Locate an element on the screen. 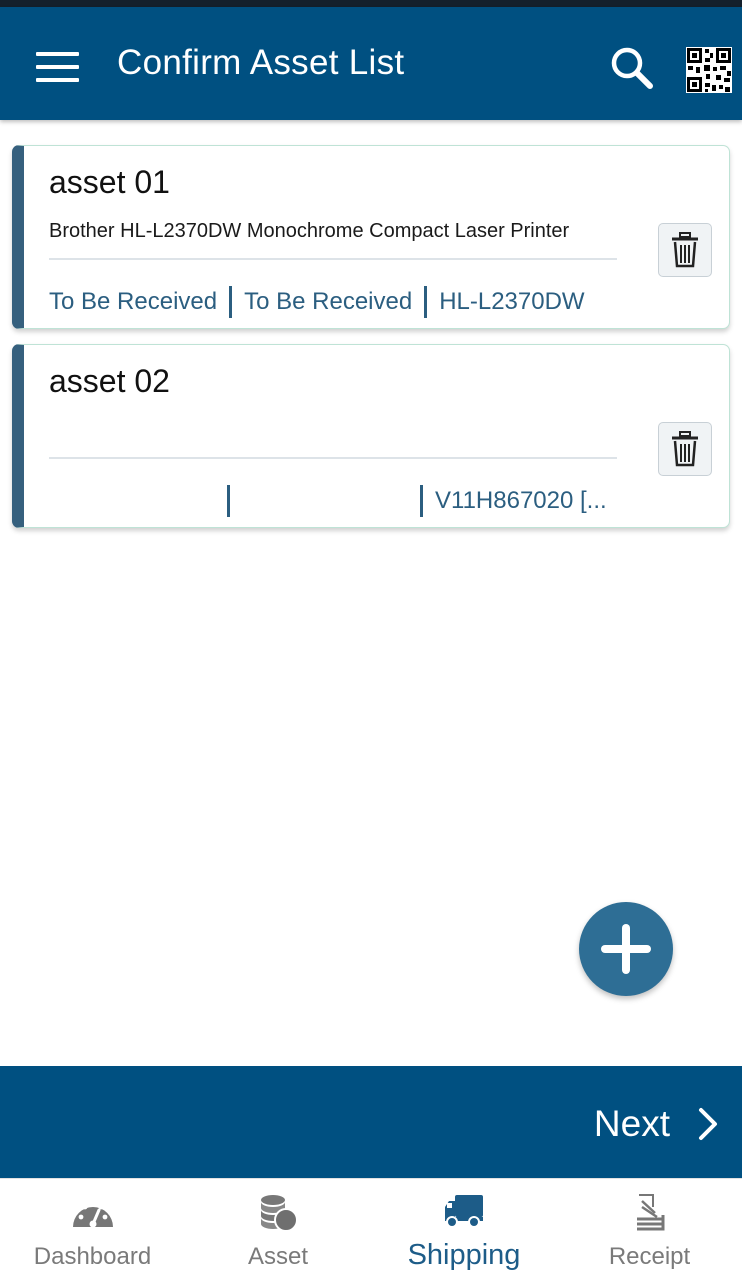 The height and width of the screenshot is (1281, 742). nav-label: Asset is located at coordinates (278, 1256).